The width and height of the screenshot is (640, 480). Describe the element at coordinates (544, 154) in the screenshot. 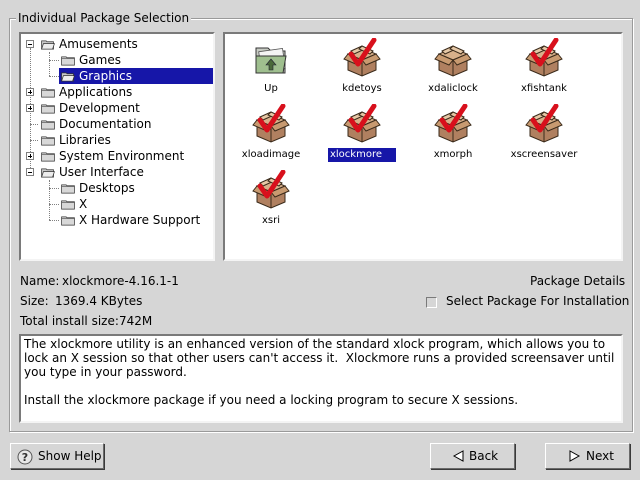

I see `package-item-label: xscreensaver` at that location.